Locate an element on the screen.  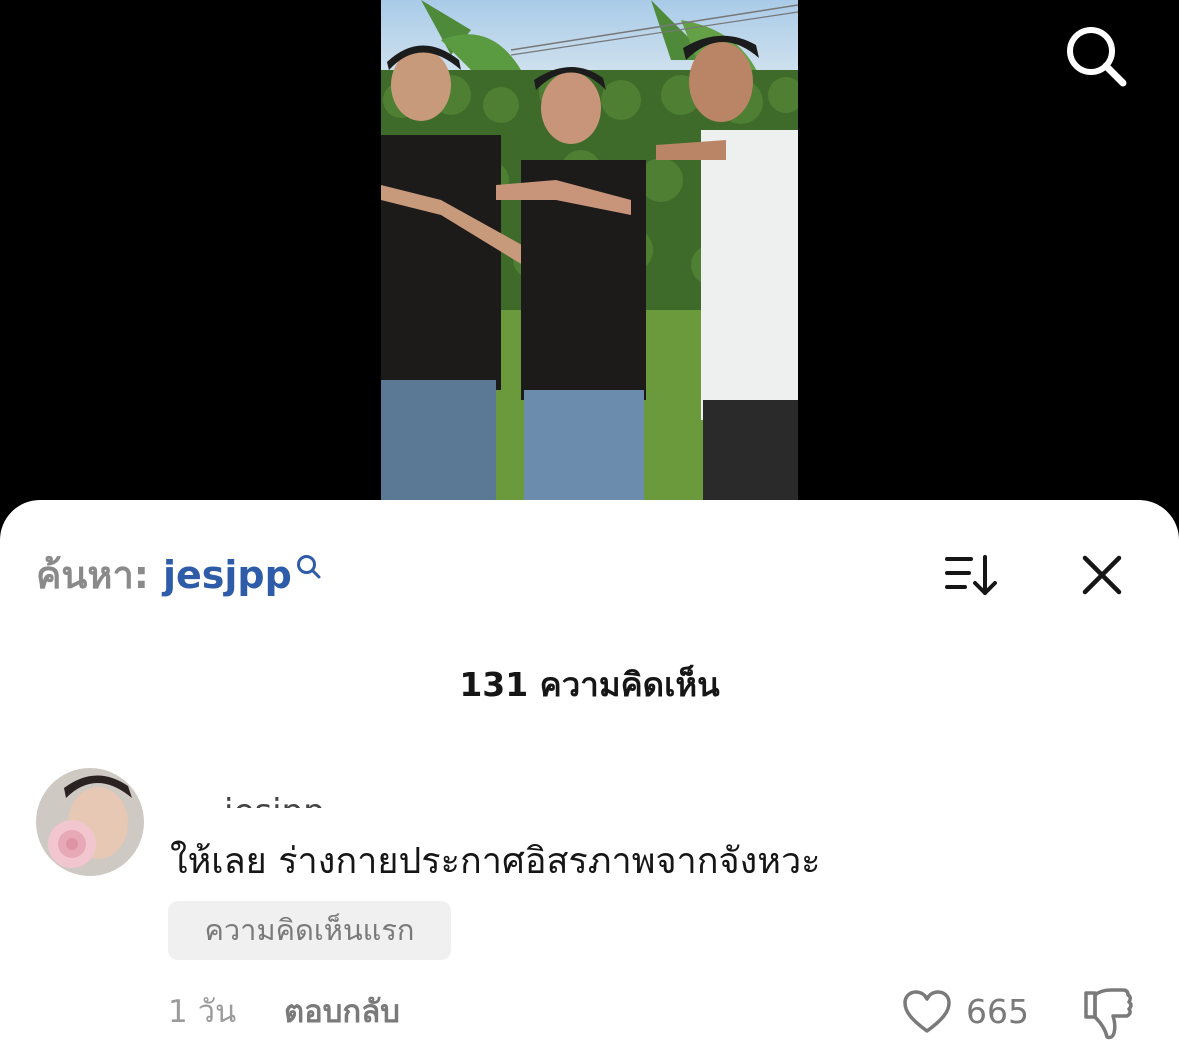
comment-time: 1 วัน is located at coordinates (202, 1012).